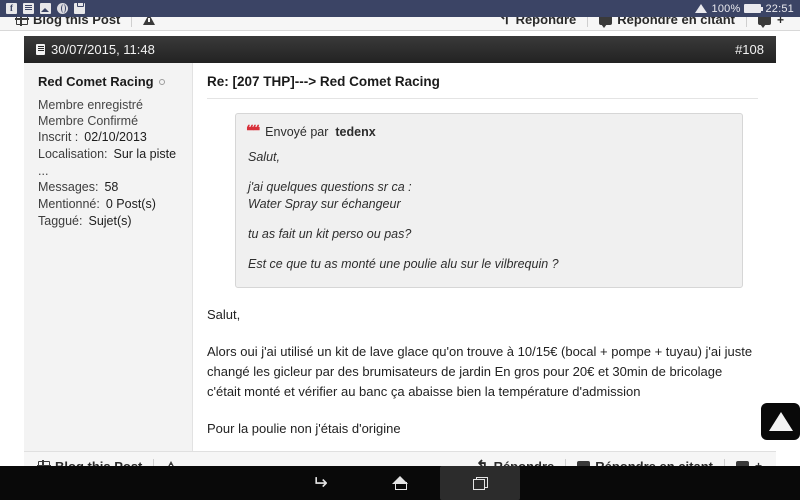 This screenshot has width=800, height=500. Describe the element at coordinates (96, 81) in the screenshot. I see `author-name-label: Red Comet Racing` at that location.